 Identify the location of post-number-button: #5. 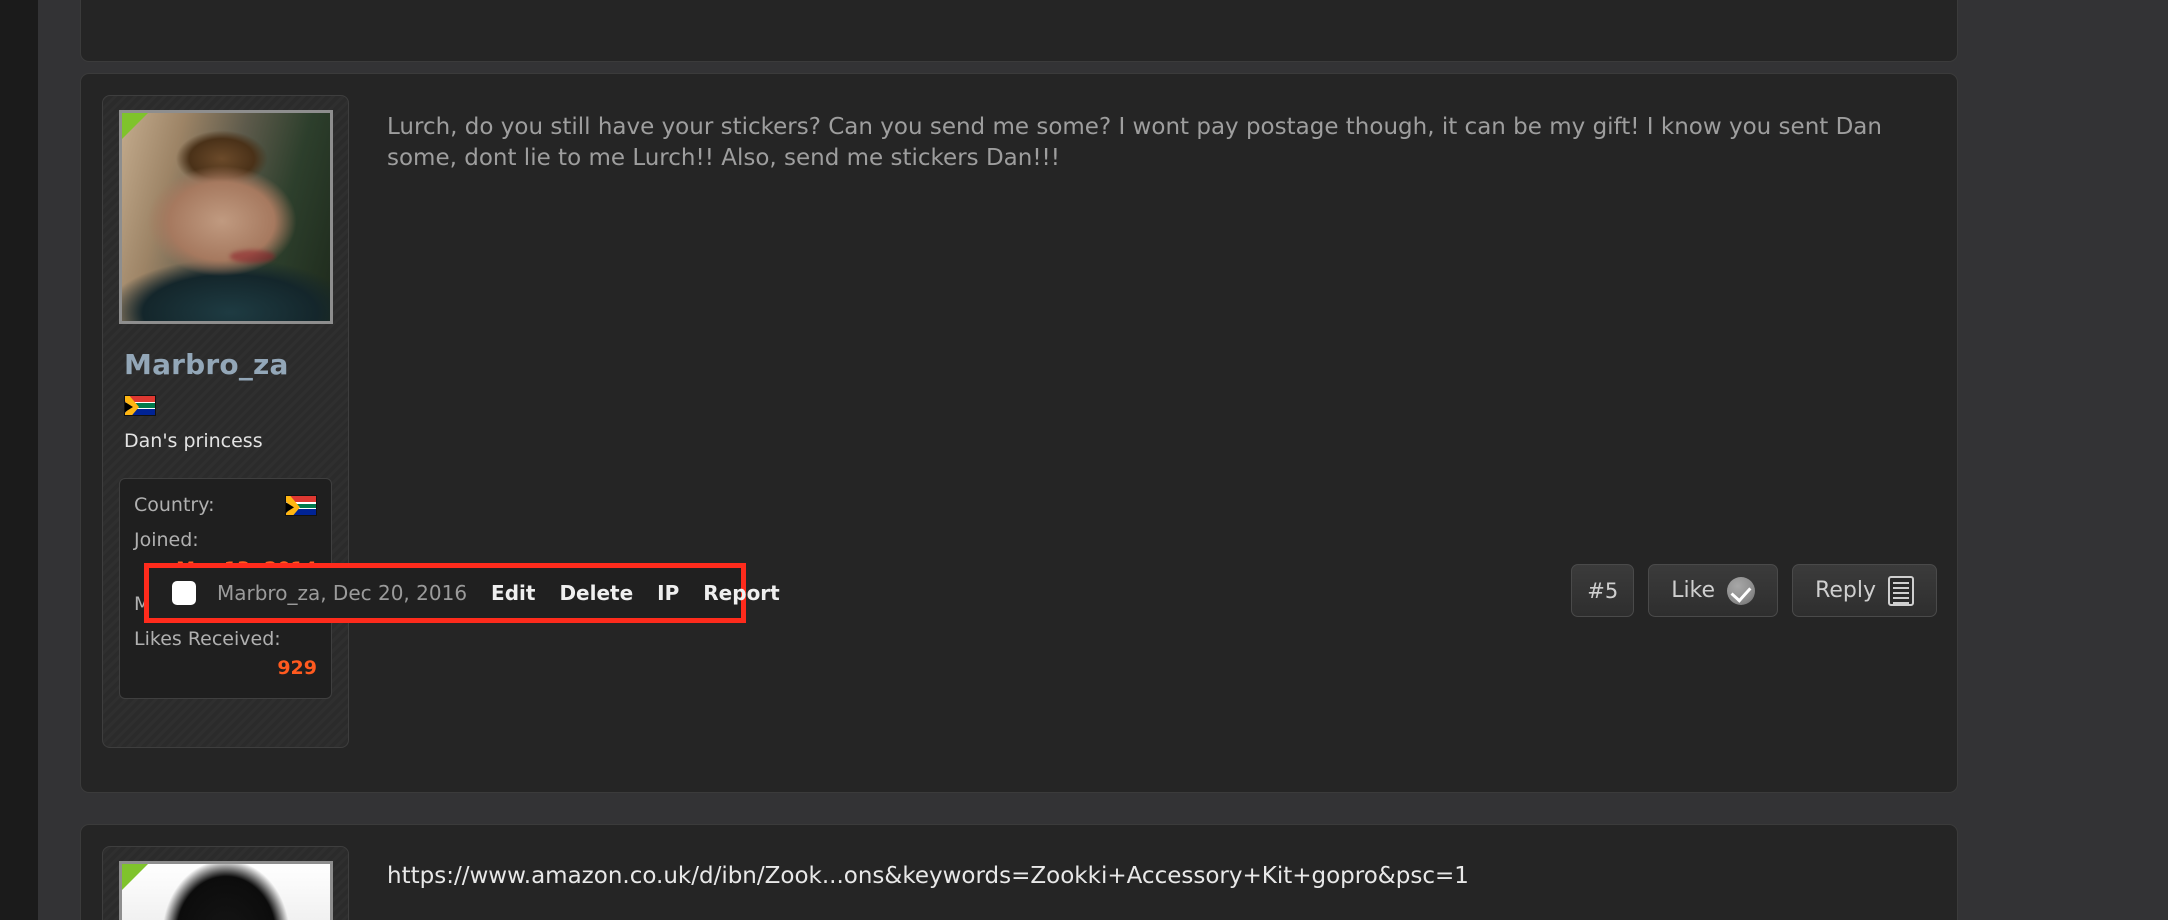
(1603, 590).